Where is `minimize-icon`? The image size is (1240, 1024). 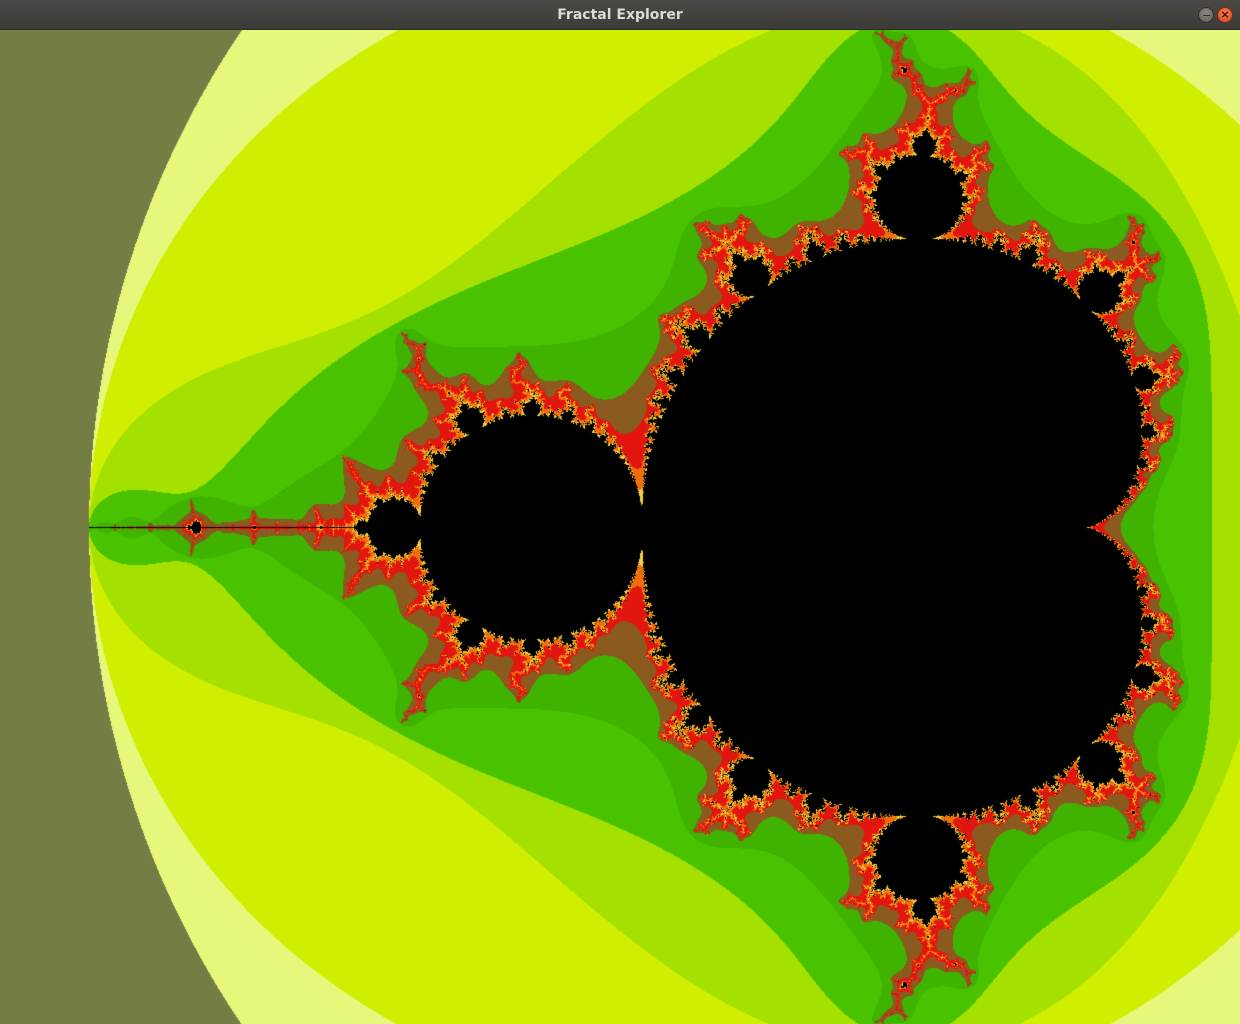 minimize-icon is located at coordinates (1206, 15).